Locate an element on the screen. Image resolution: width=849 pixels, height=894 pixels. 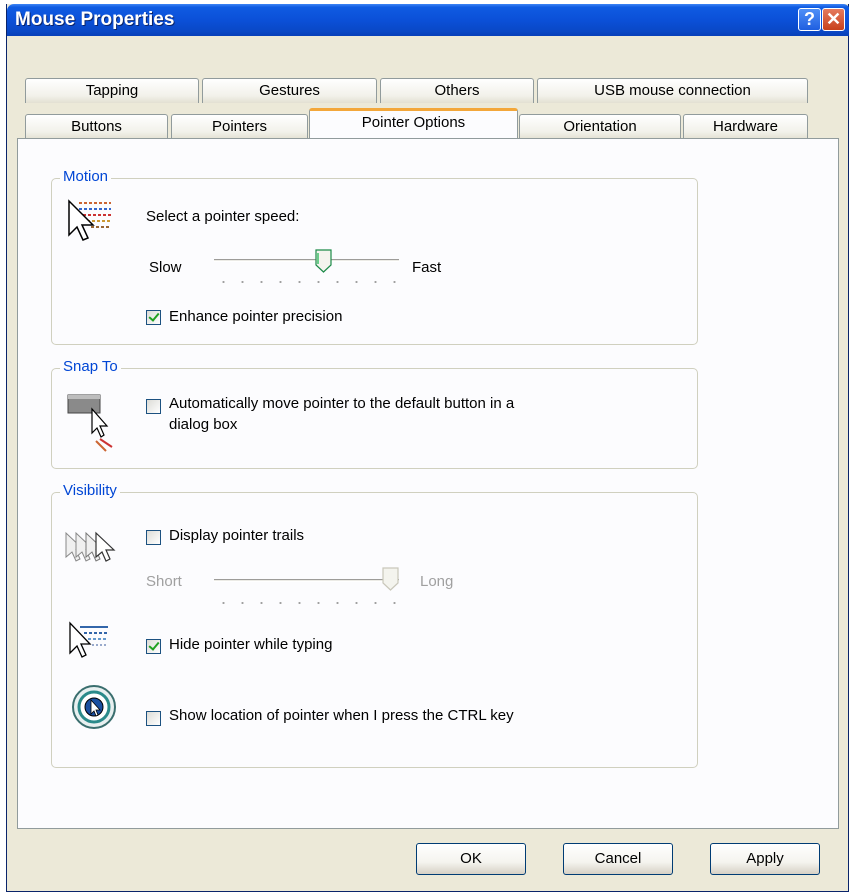
tab-usb-mouse-connection: USB mouse connection is located at coordinates (672, 90).